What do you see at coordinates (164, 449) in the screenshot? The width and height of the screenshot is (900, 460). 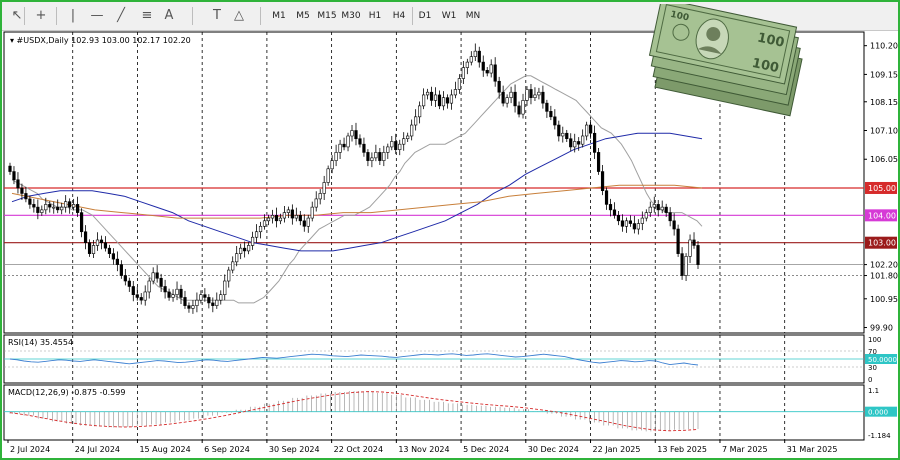 I see `x-tick-label: 15 Aug 2024` at bounding box center [164, 449].